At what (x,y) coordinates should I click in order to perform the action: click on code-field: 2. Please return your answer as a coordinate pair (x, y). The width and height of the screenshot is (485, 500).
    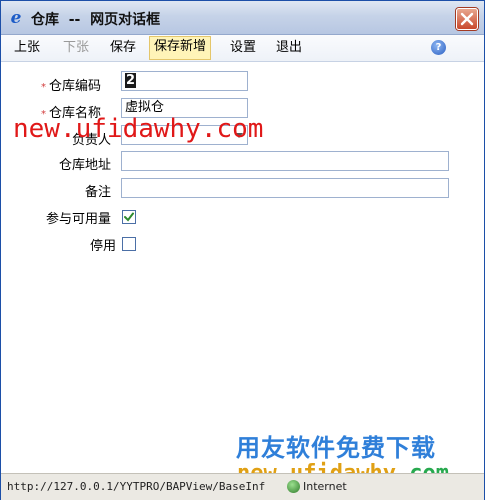
    Looking at the image, I should click on (184, 81).